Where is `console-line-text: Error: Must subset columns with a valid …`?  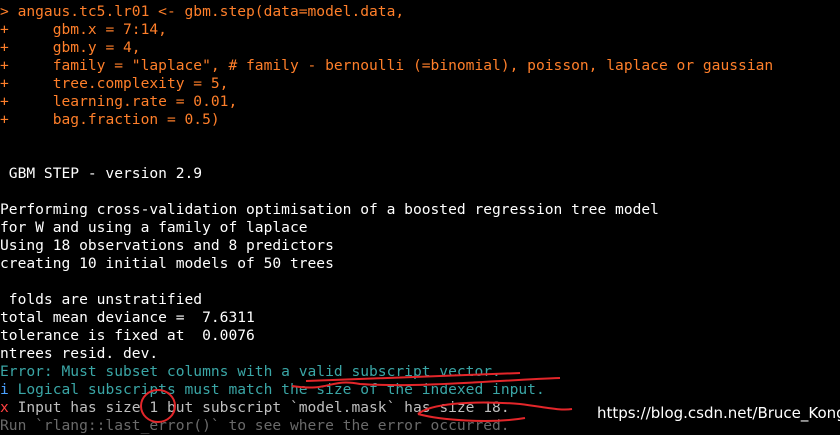
console-line-text: Error: Must subset columns with a valid … is located at coordinates (250, 371).